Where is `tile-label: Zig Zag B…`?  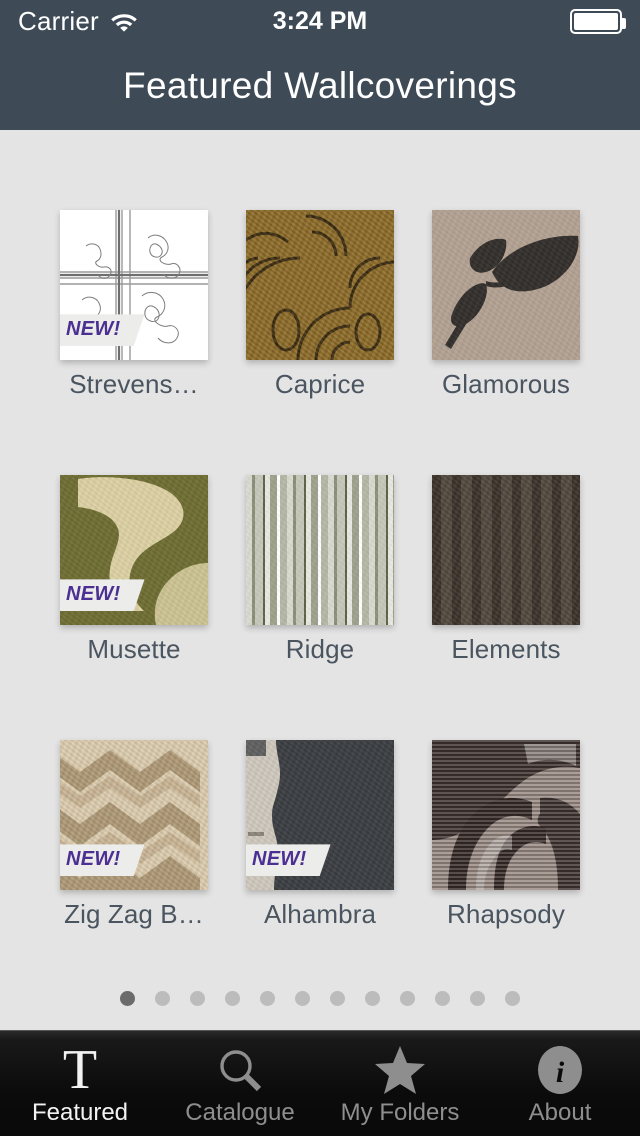 tile-label: Zig Zag B… is located at coordinates (134, 914).